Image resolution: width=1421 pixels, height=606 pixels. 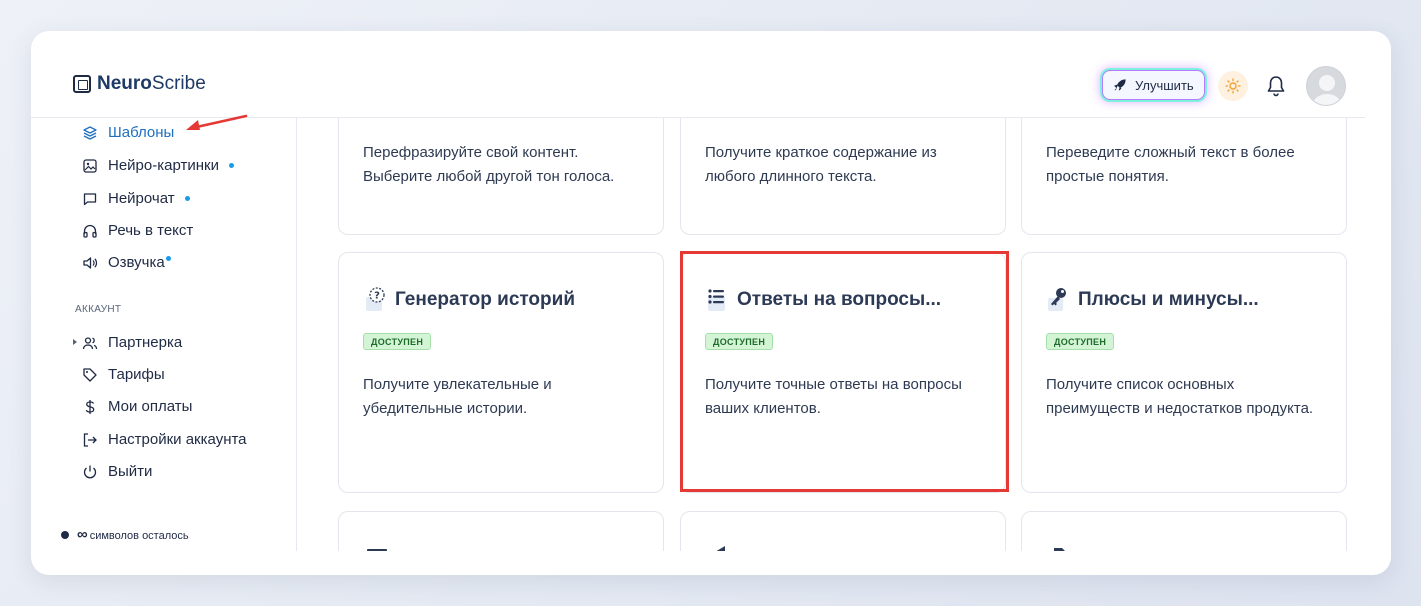 What do you see at coordinates (1164, 85) in the screenshot?
I see `upgrade-label: Улучшить` at bounding box center [1164, 85].